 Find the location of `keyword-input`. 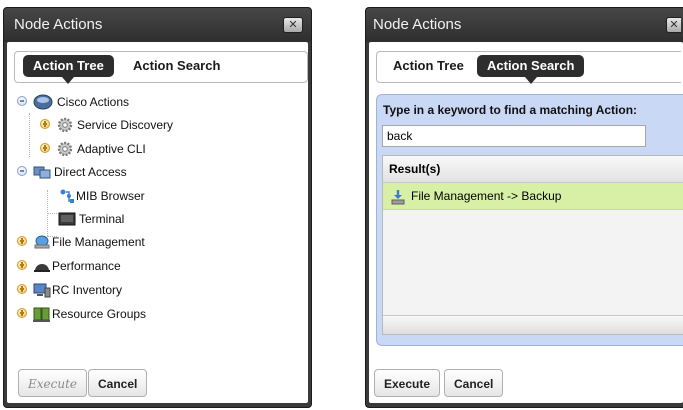

keyword-input is located at coordinates (514, 136).